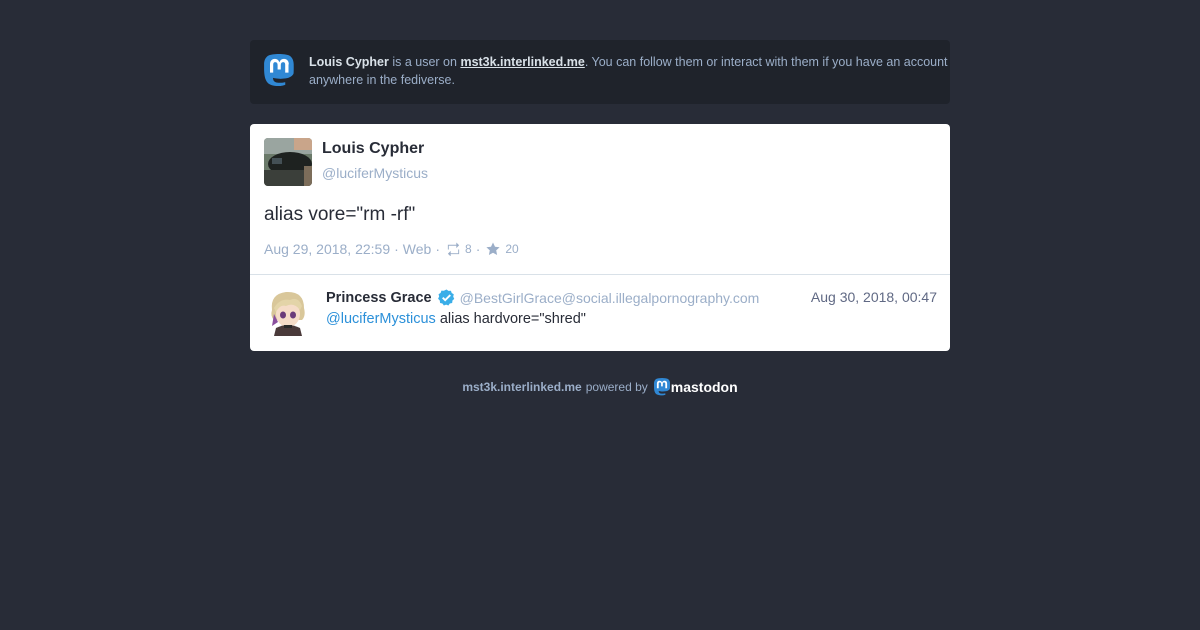 The width and height of the screenshot is (1200, 630). What do you see at coordinates (288, 312) in the screenshot?
I see `reply-avatar` at bounding box center [288, 312].